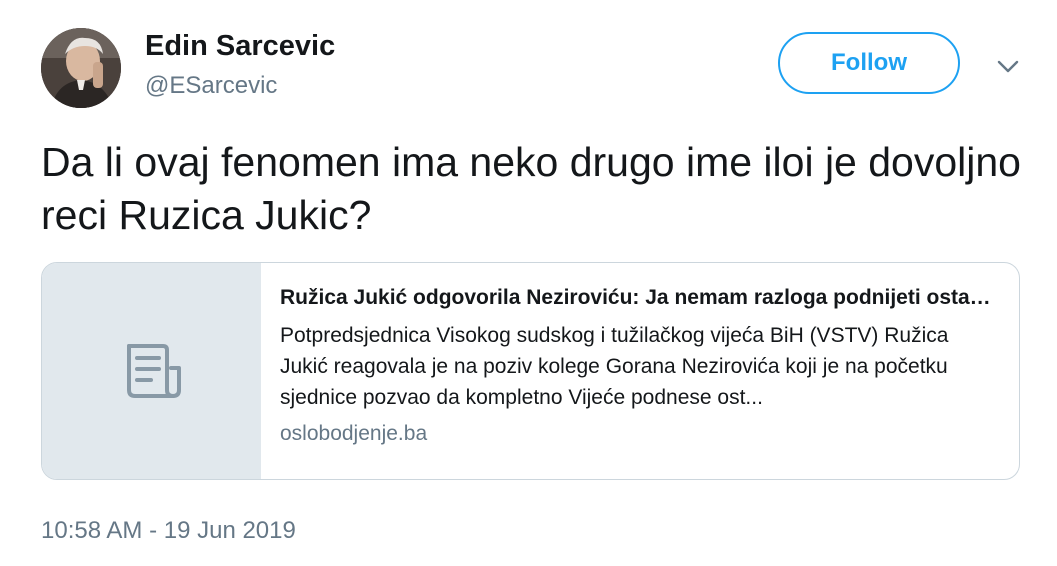 This screenshot has height=566, width=1057. Describe the element at coordinates (211, 86) in the screenshot. I see `author-handle: @ESarcevic` at that location.